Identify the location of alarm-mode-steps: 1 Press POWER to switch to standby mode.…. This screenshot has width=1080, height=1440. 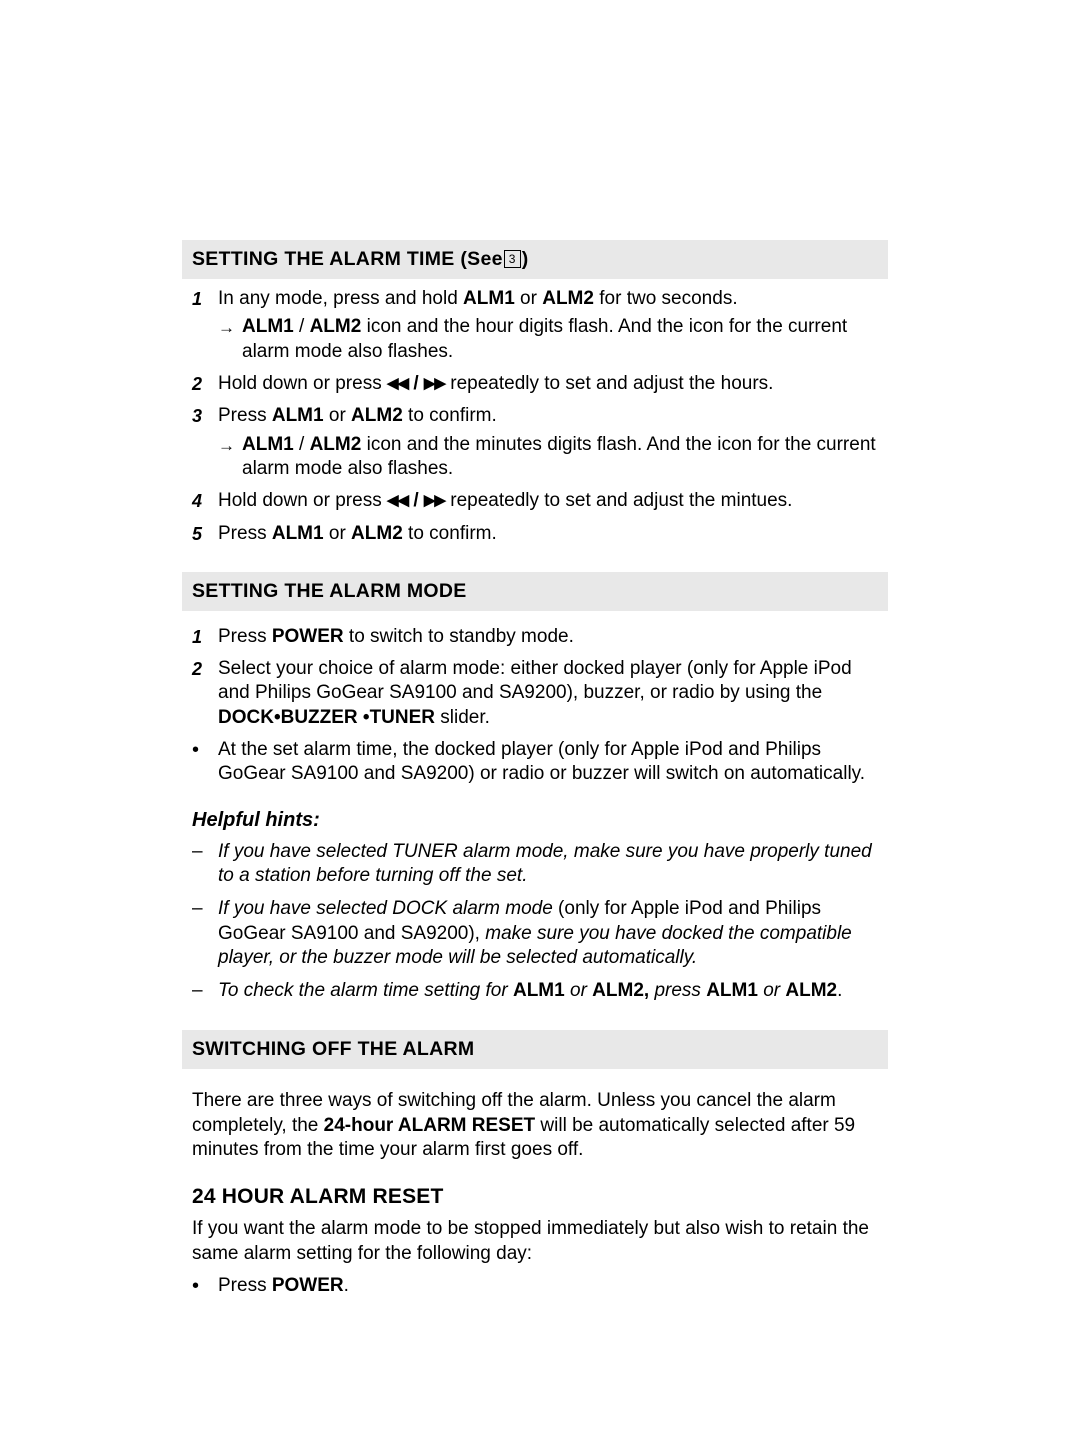
(540, 706).